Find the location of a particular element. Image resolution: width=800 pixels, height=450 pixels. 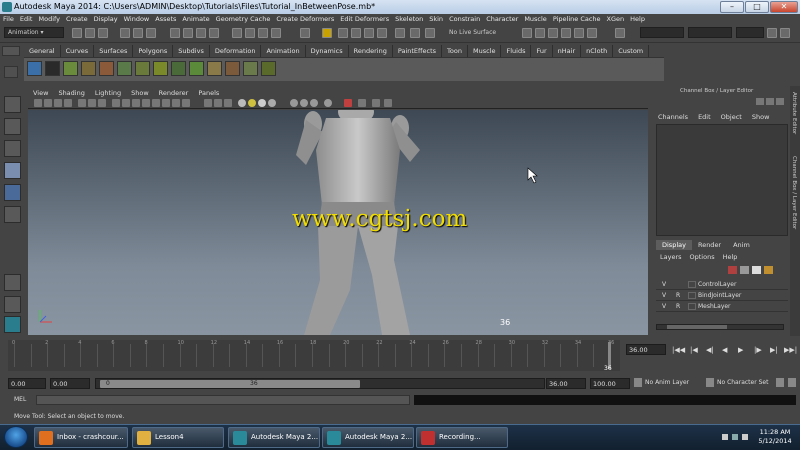

shelf-tab-animation: Animation is located at coordinates (283, 51).